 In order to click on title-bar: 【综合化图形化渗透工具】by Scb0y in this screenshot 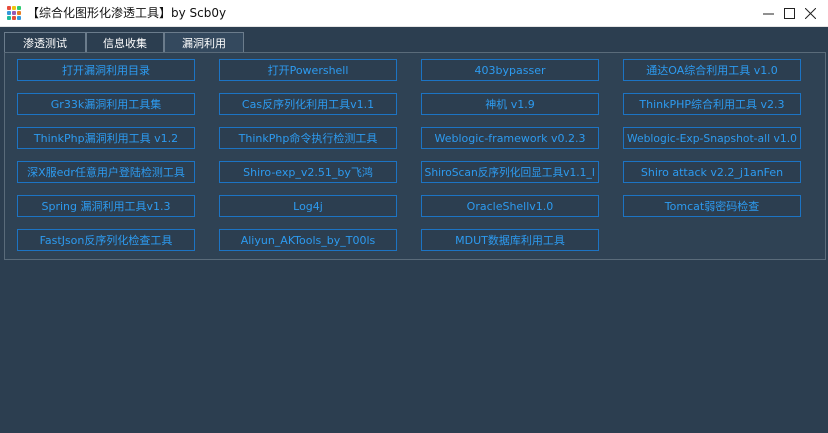, I will do `click(414, 13)`.